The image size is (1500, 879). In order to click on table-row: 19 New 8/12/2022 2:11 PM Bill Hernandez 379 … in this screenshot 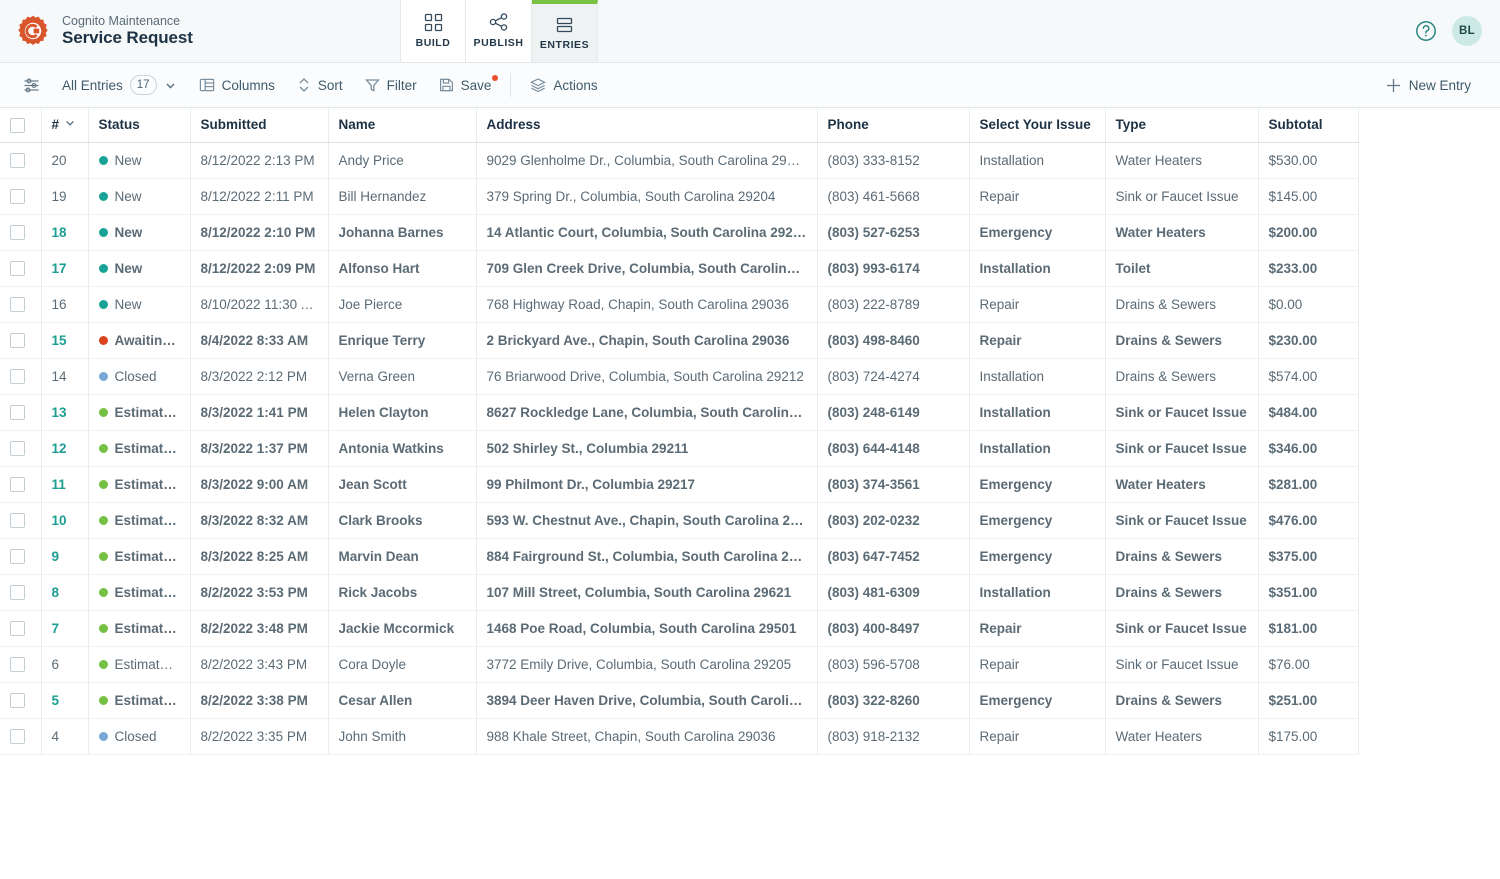, I will do `click(679, 196)`.